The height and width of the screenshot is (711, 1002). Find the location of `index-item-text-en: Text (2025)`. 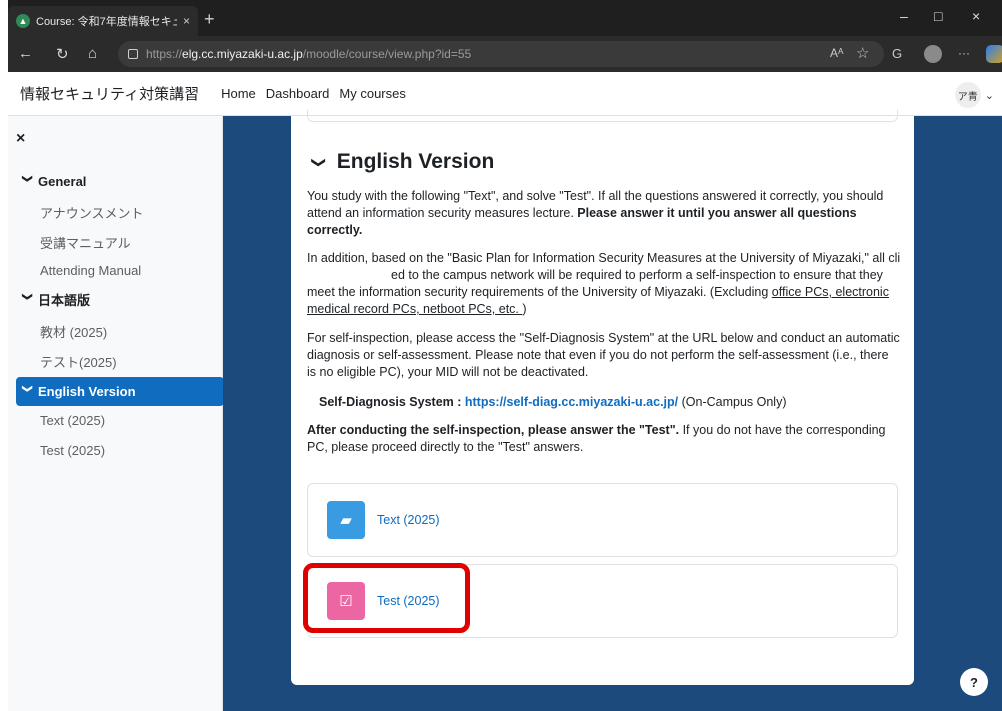

index-item-text-en: Text (2025) is located at coordinates (72, 420).